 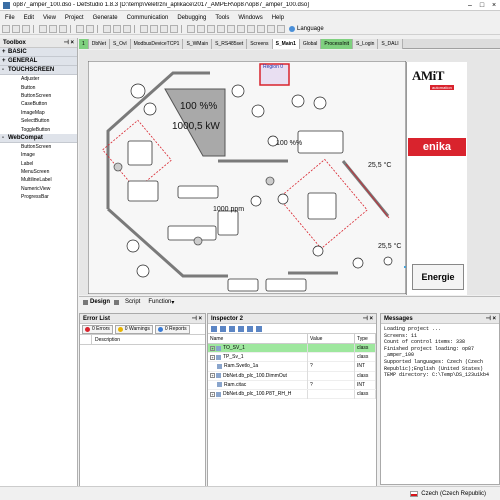 What do you see at coordinates (38, 61) in the screenshot?
I see `category-general: + GENERAL` at bounding box center [38, 61].